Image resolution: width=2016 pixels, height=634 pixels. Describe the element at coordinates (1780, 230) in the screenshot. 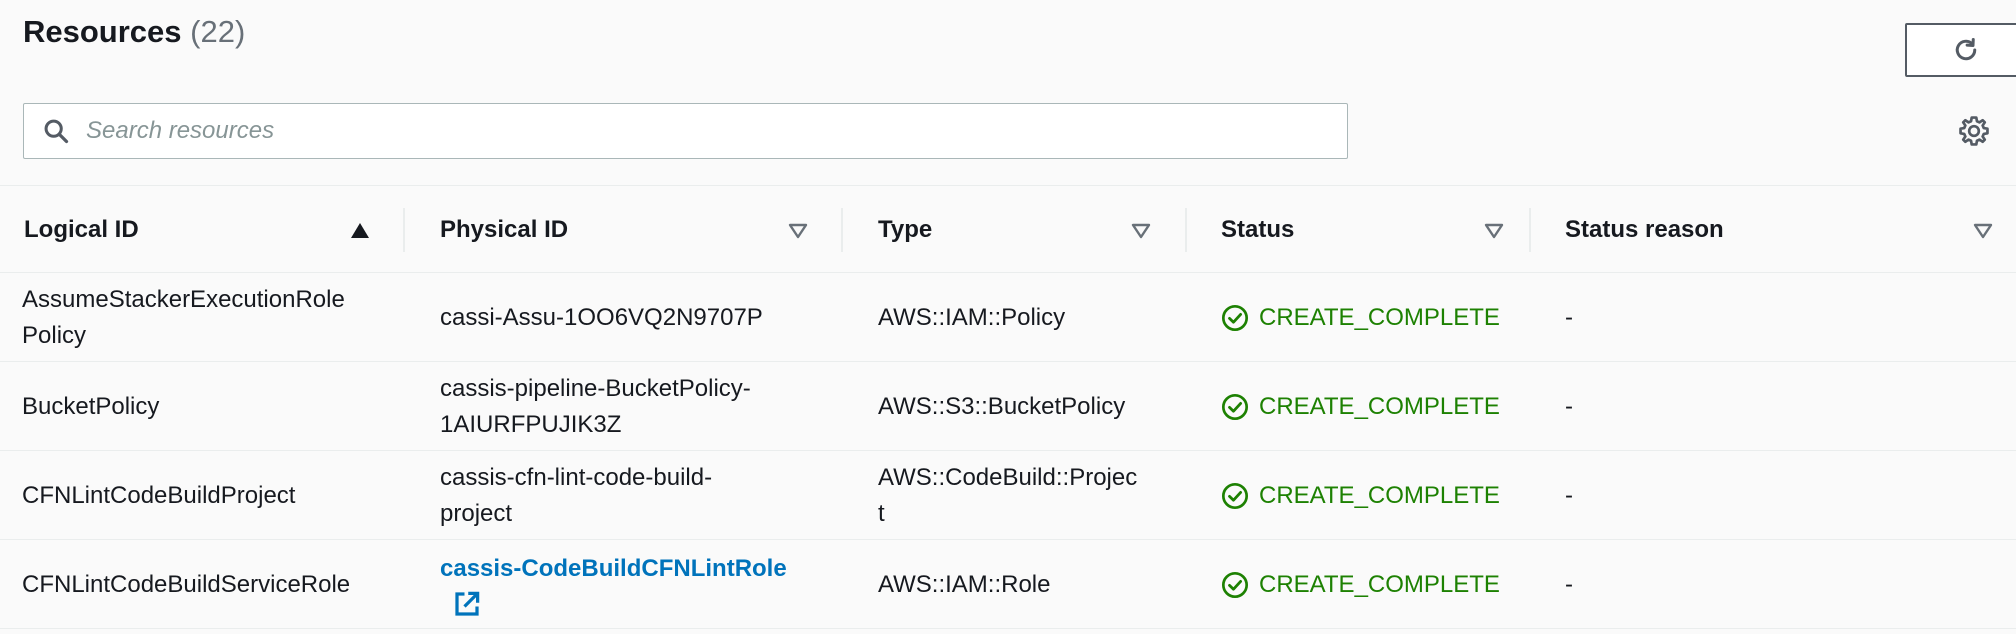

I see `column-header-status-reason: Status reason` at that location.